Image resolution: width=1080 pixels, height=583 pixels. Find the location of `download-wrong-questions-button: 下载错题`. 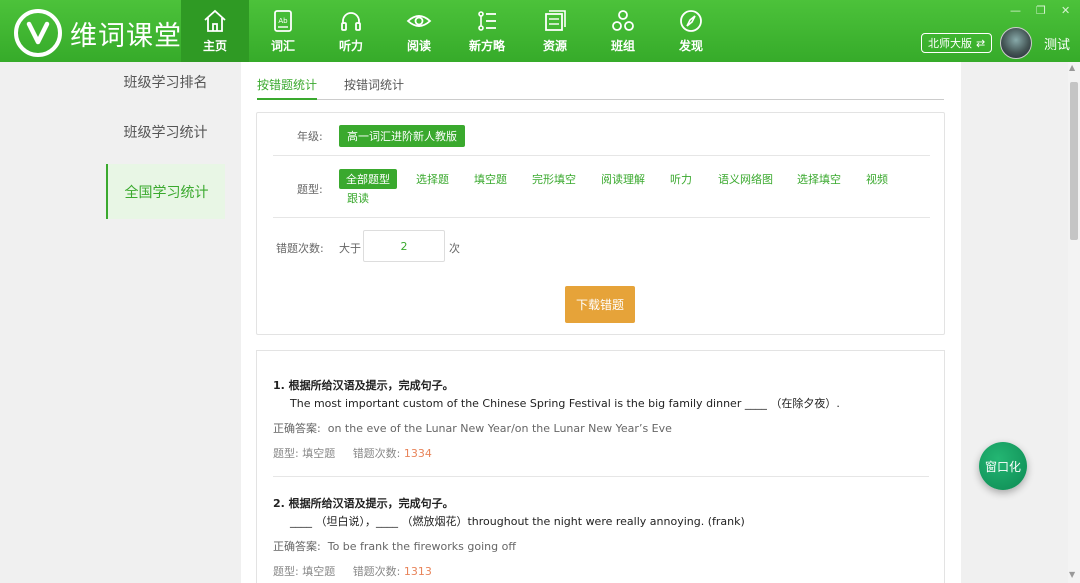

download-wrong-questions-button: 下载错题 is located at coordinates (600, 304).